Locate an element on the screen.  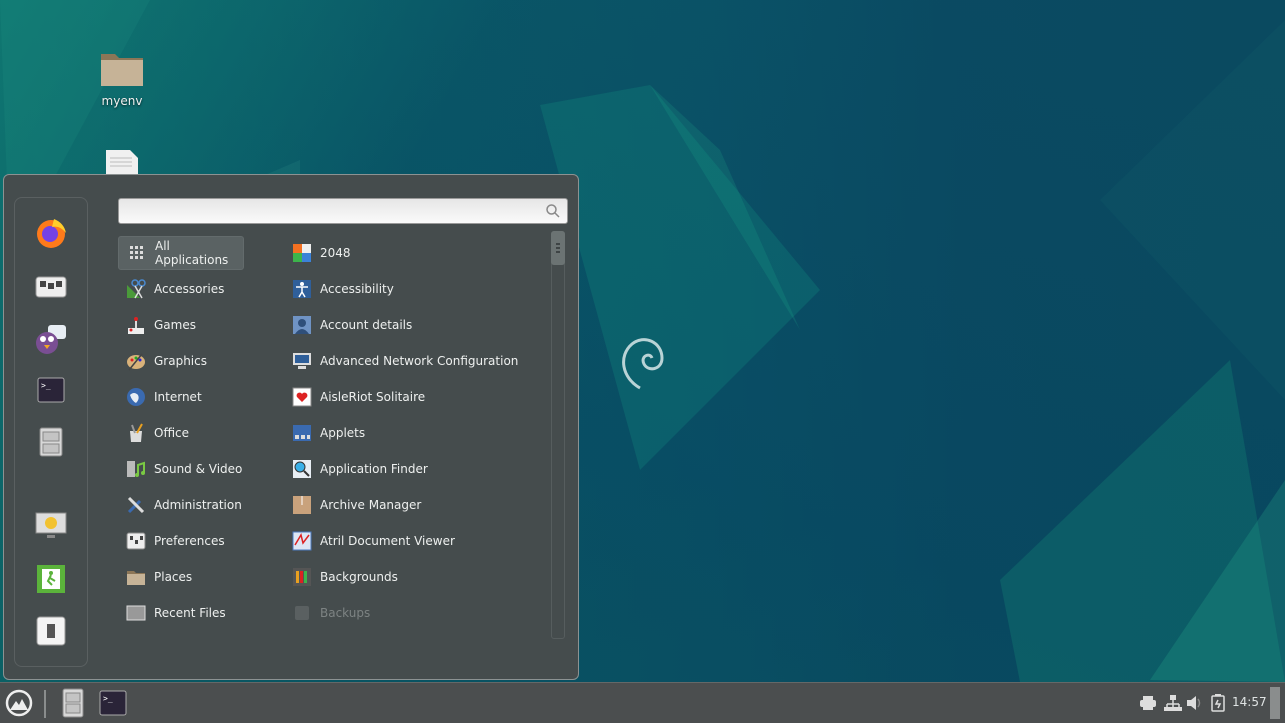
tray-volume is located at coordinates (1195, 703).